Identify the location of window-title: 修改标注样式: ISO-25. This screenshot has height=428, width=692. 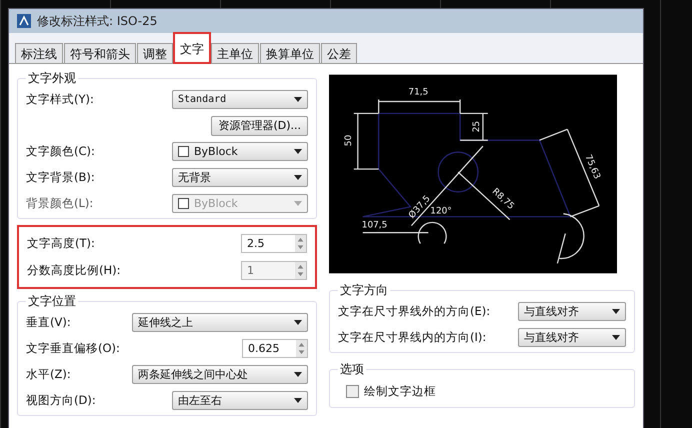
(97, 21).